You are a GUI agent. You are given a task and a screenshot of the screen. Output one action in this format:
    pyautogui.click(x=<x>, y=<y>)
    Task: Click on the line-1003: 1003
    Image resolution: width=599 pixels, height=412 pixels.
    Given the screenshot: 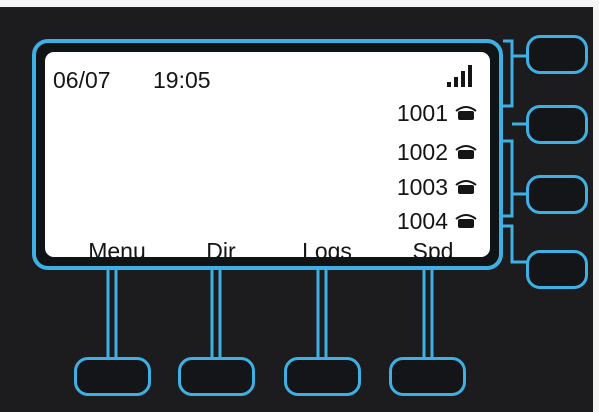 What is the action you would take?
    pyautogui.click(x=437, y=187)
    